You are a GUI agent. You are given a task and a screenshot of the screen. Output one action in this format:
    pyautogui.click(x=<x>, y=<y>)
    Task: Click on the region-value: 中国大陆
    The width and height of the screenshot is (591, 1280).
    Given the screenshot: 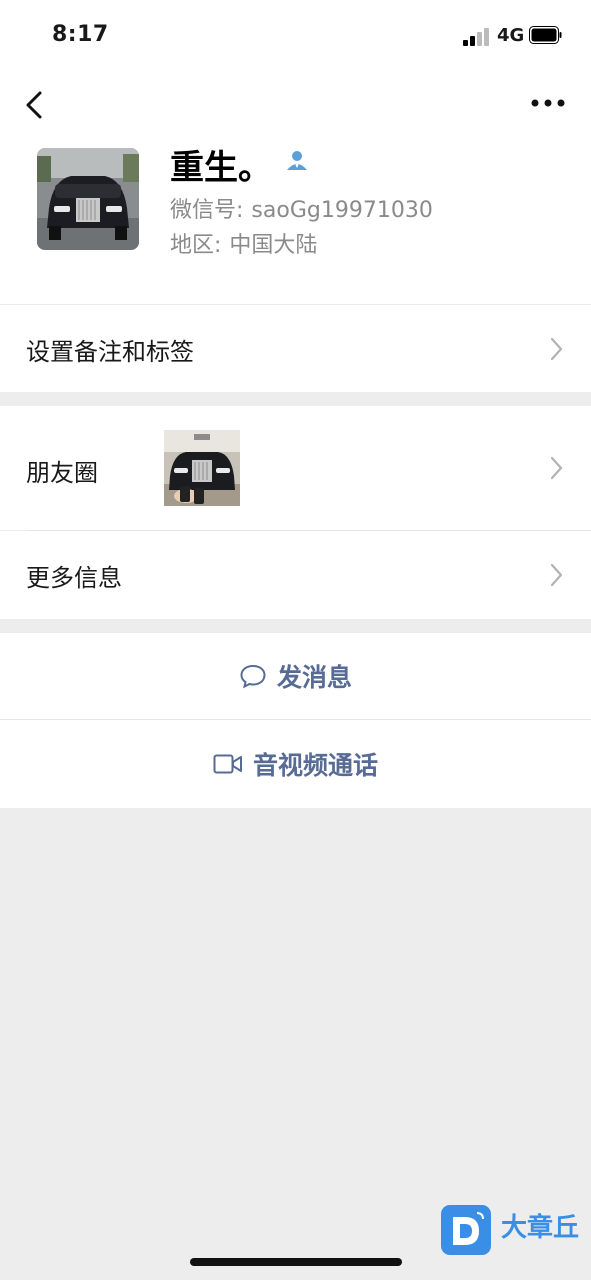 What is the action you would take?
    pyautogui.click(x=273, y=245)
    